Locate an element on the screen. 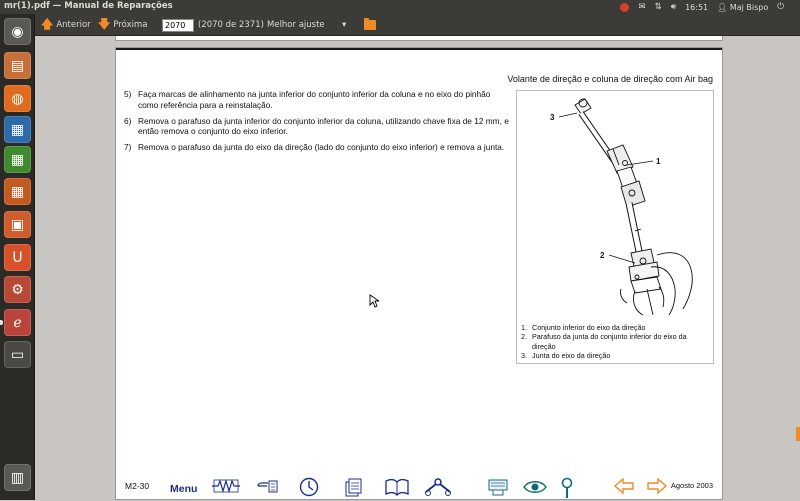 The height and width of the screenshot is (501, 800). firefox-icon: ◍ is located at coordinates (17, 98).